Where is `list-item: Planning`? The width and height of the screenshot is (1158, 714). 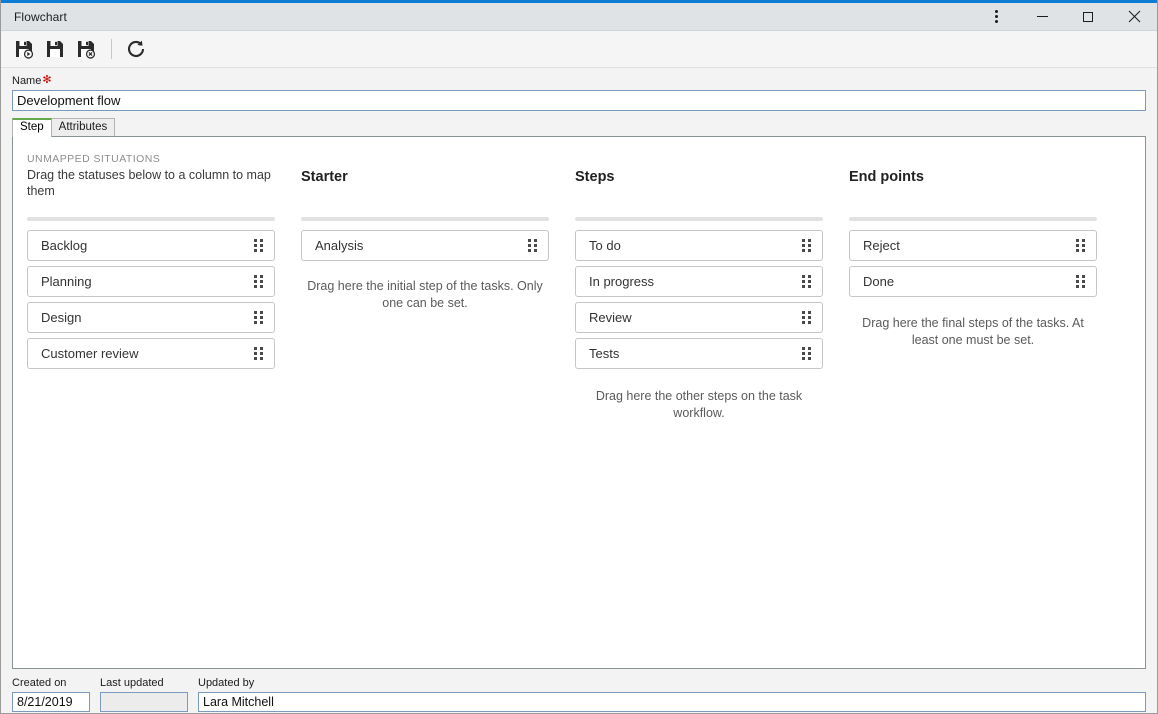 list-item: Planning is located at coordinates (151, 281).